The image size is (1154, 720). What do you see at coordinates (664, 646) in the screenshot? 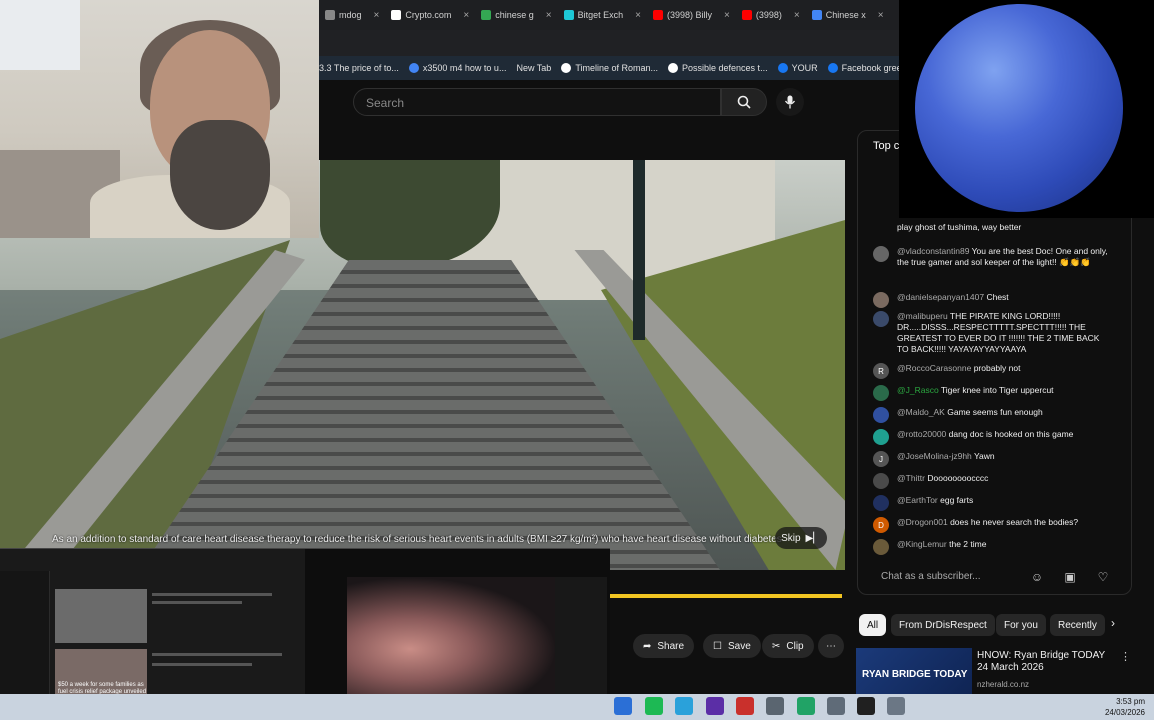
I see `share-button: ➦ Share` at bounding box center [664, 646].